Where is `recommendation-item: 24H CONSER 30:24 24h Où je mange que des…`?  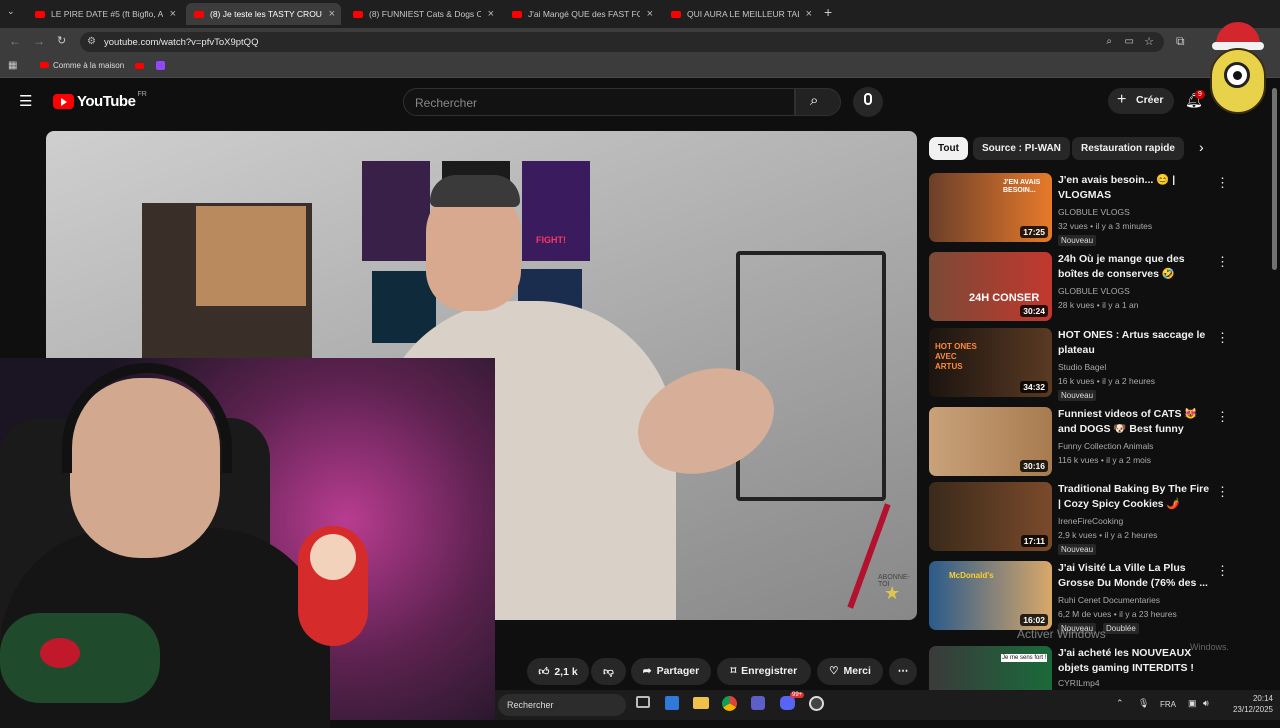 recommendation-item: 24H CONSER 30:24 24h Où je mange que des… is located at coordinates (1079, 288).